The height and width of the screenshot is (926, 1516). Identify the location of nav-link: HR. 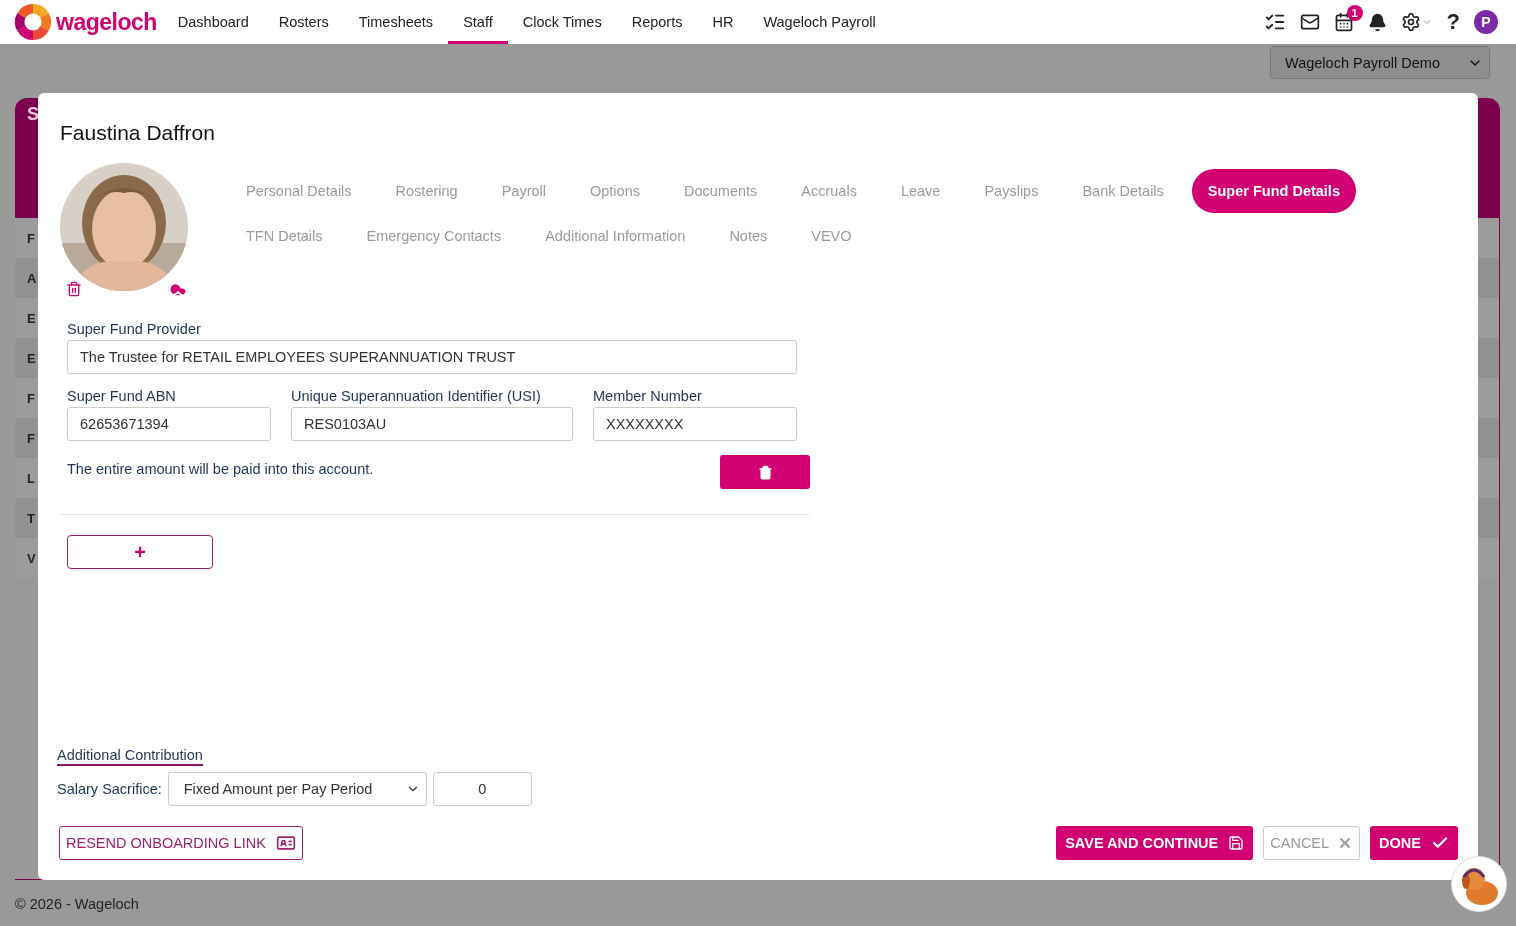
(723, 22).